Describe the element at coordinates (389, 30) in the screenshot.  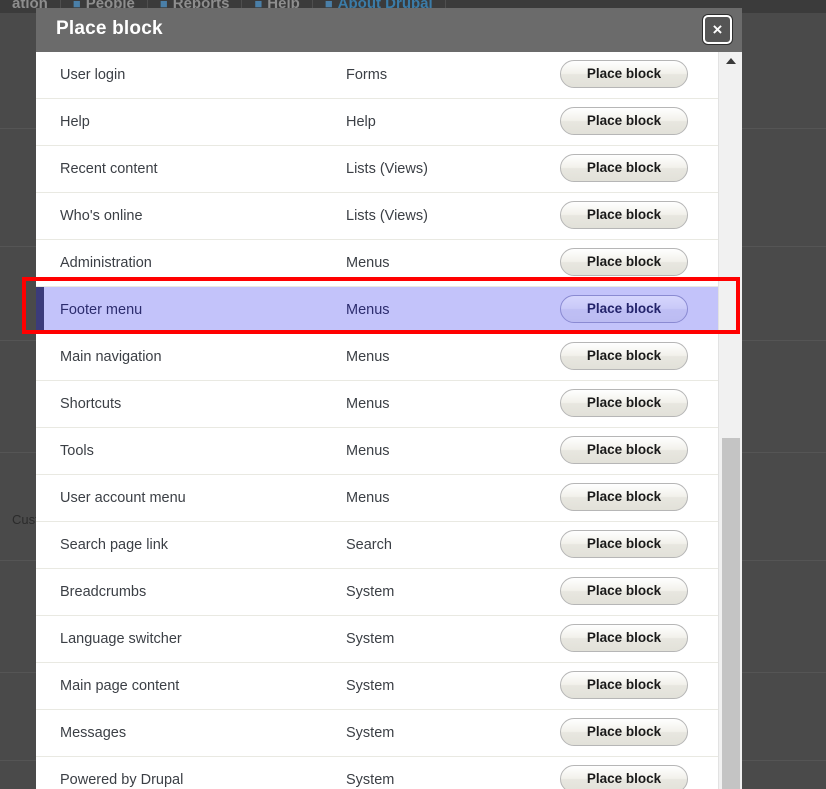
I see `dialog-header: Place block ×` at that location.